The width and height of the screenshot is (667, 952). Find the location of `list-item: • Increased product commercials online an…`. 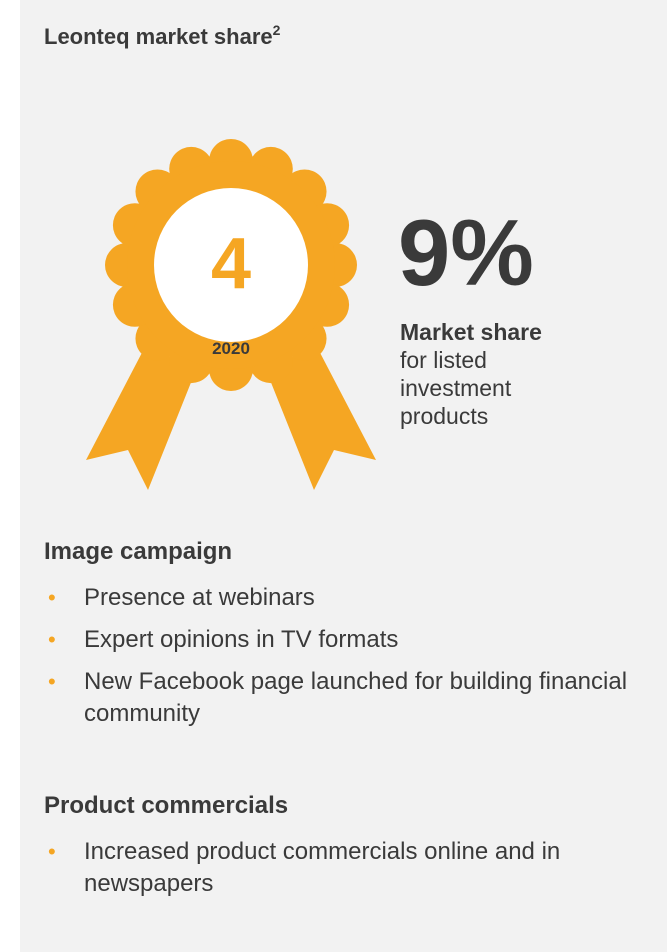

list-item: • Increased product commercials online an… is located at coordinates (304, 867).